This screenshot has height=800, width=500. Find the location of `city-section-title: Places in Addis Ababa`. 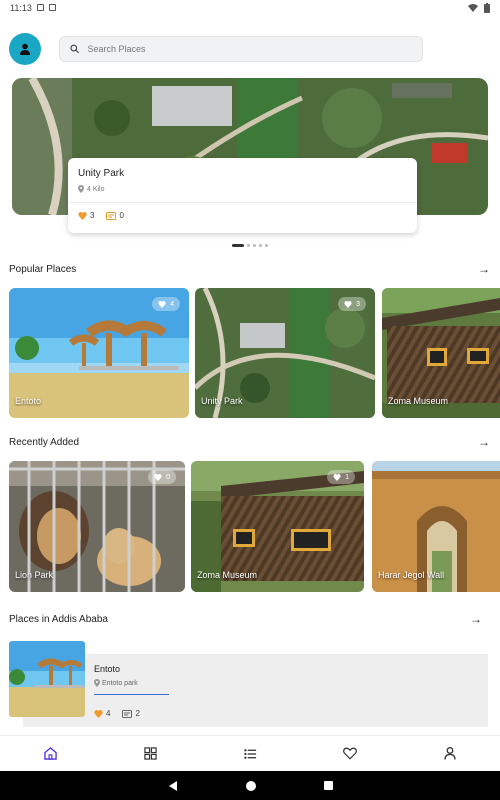

city-section-title: Places in Addis Ababa is located at coordinates (58, 619).